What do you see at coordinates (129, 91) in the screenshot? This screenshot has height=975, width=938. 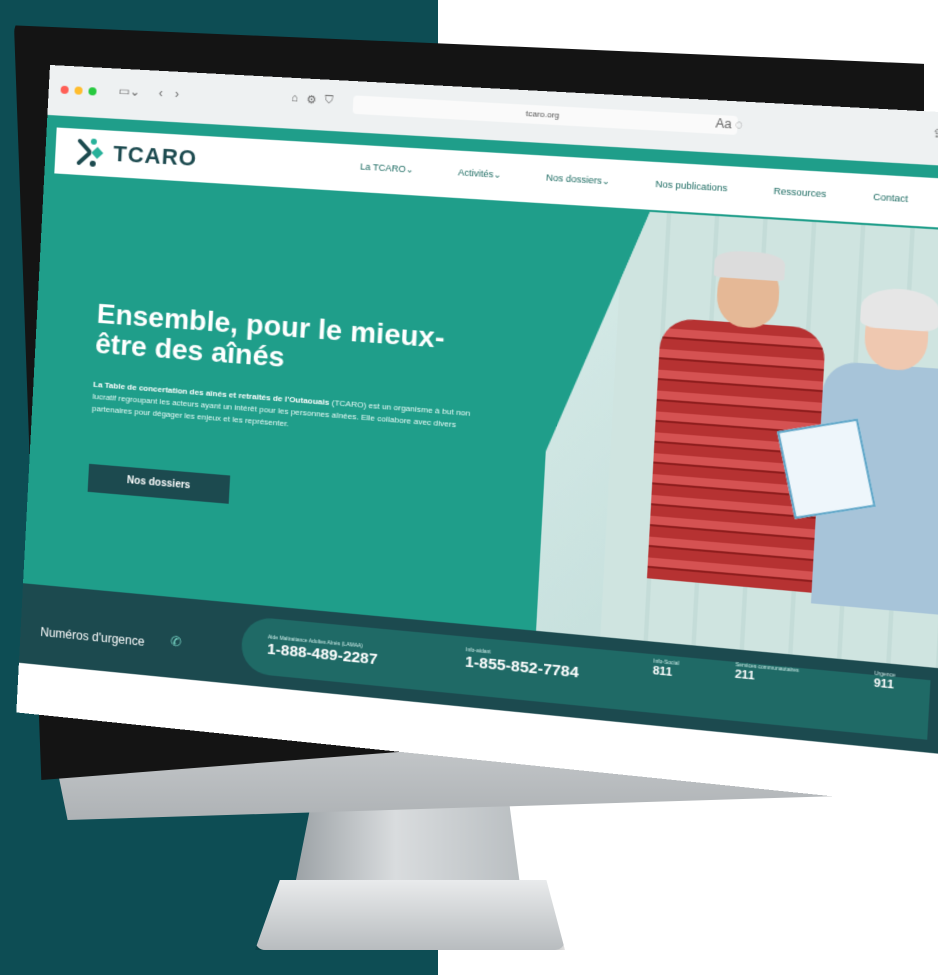 I see `sidebar-icon: ▭⌄` at bounding box center [129, 91].